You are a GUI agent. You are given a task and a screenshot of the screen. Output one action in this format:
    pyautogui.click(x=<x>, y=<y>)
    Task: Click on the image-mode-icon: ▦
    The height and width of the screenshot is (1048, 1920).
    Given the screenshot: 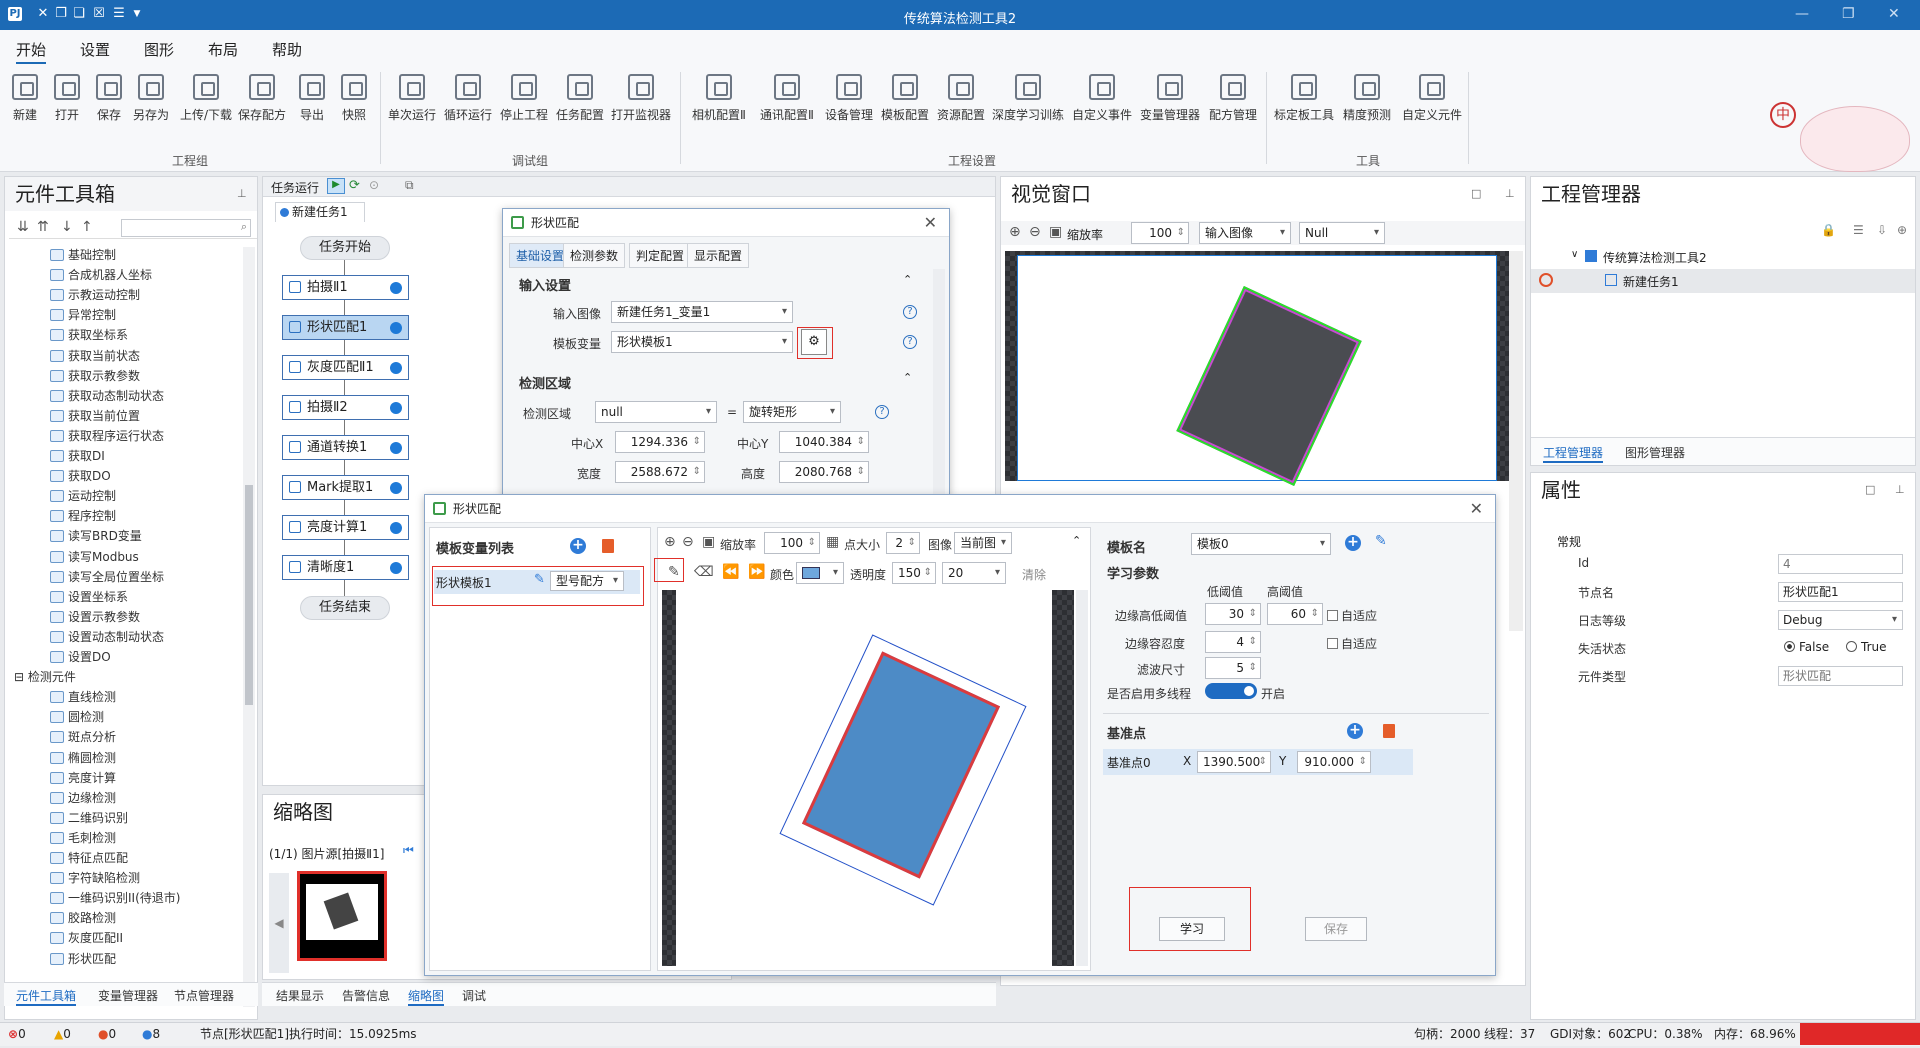 What is the action you would take?
    pyautogui.click(x=832, y=542)
    